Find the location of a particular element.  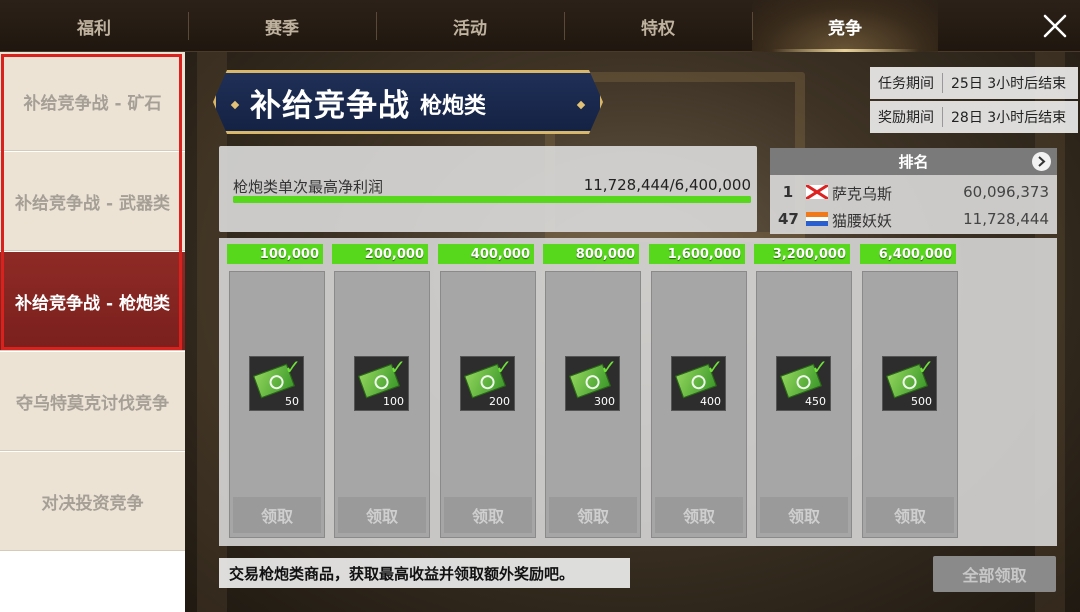

cash-ticket-icon: ✓ 400 is located at coordinates (698, 383).